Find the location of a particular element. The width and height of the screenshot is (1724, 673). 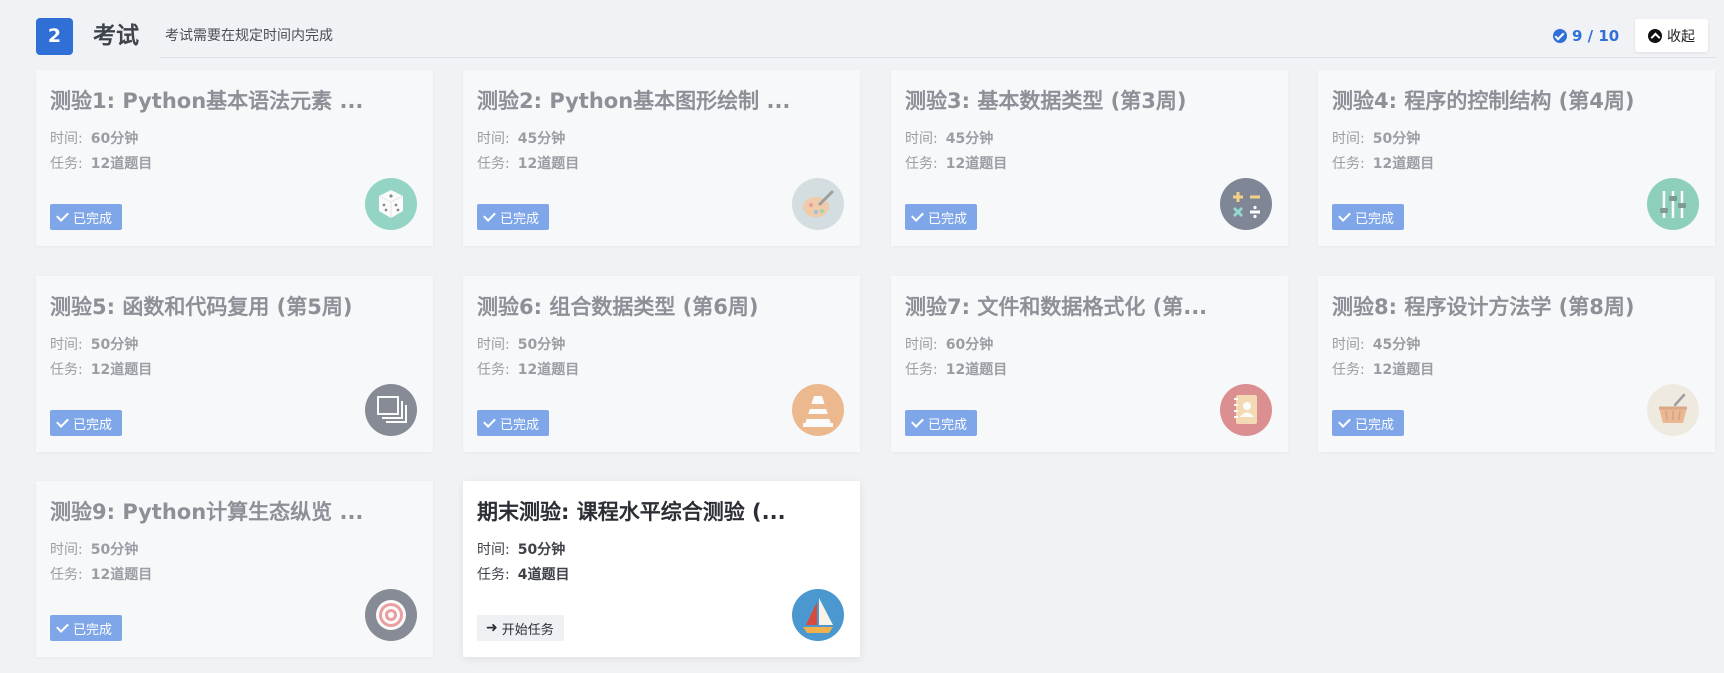

chevron-up-circle-icon is located at coordinates (1655, 35).